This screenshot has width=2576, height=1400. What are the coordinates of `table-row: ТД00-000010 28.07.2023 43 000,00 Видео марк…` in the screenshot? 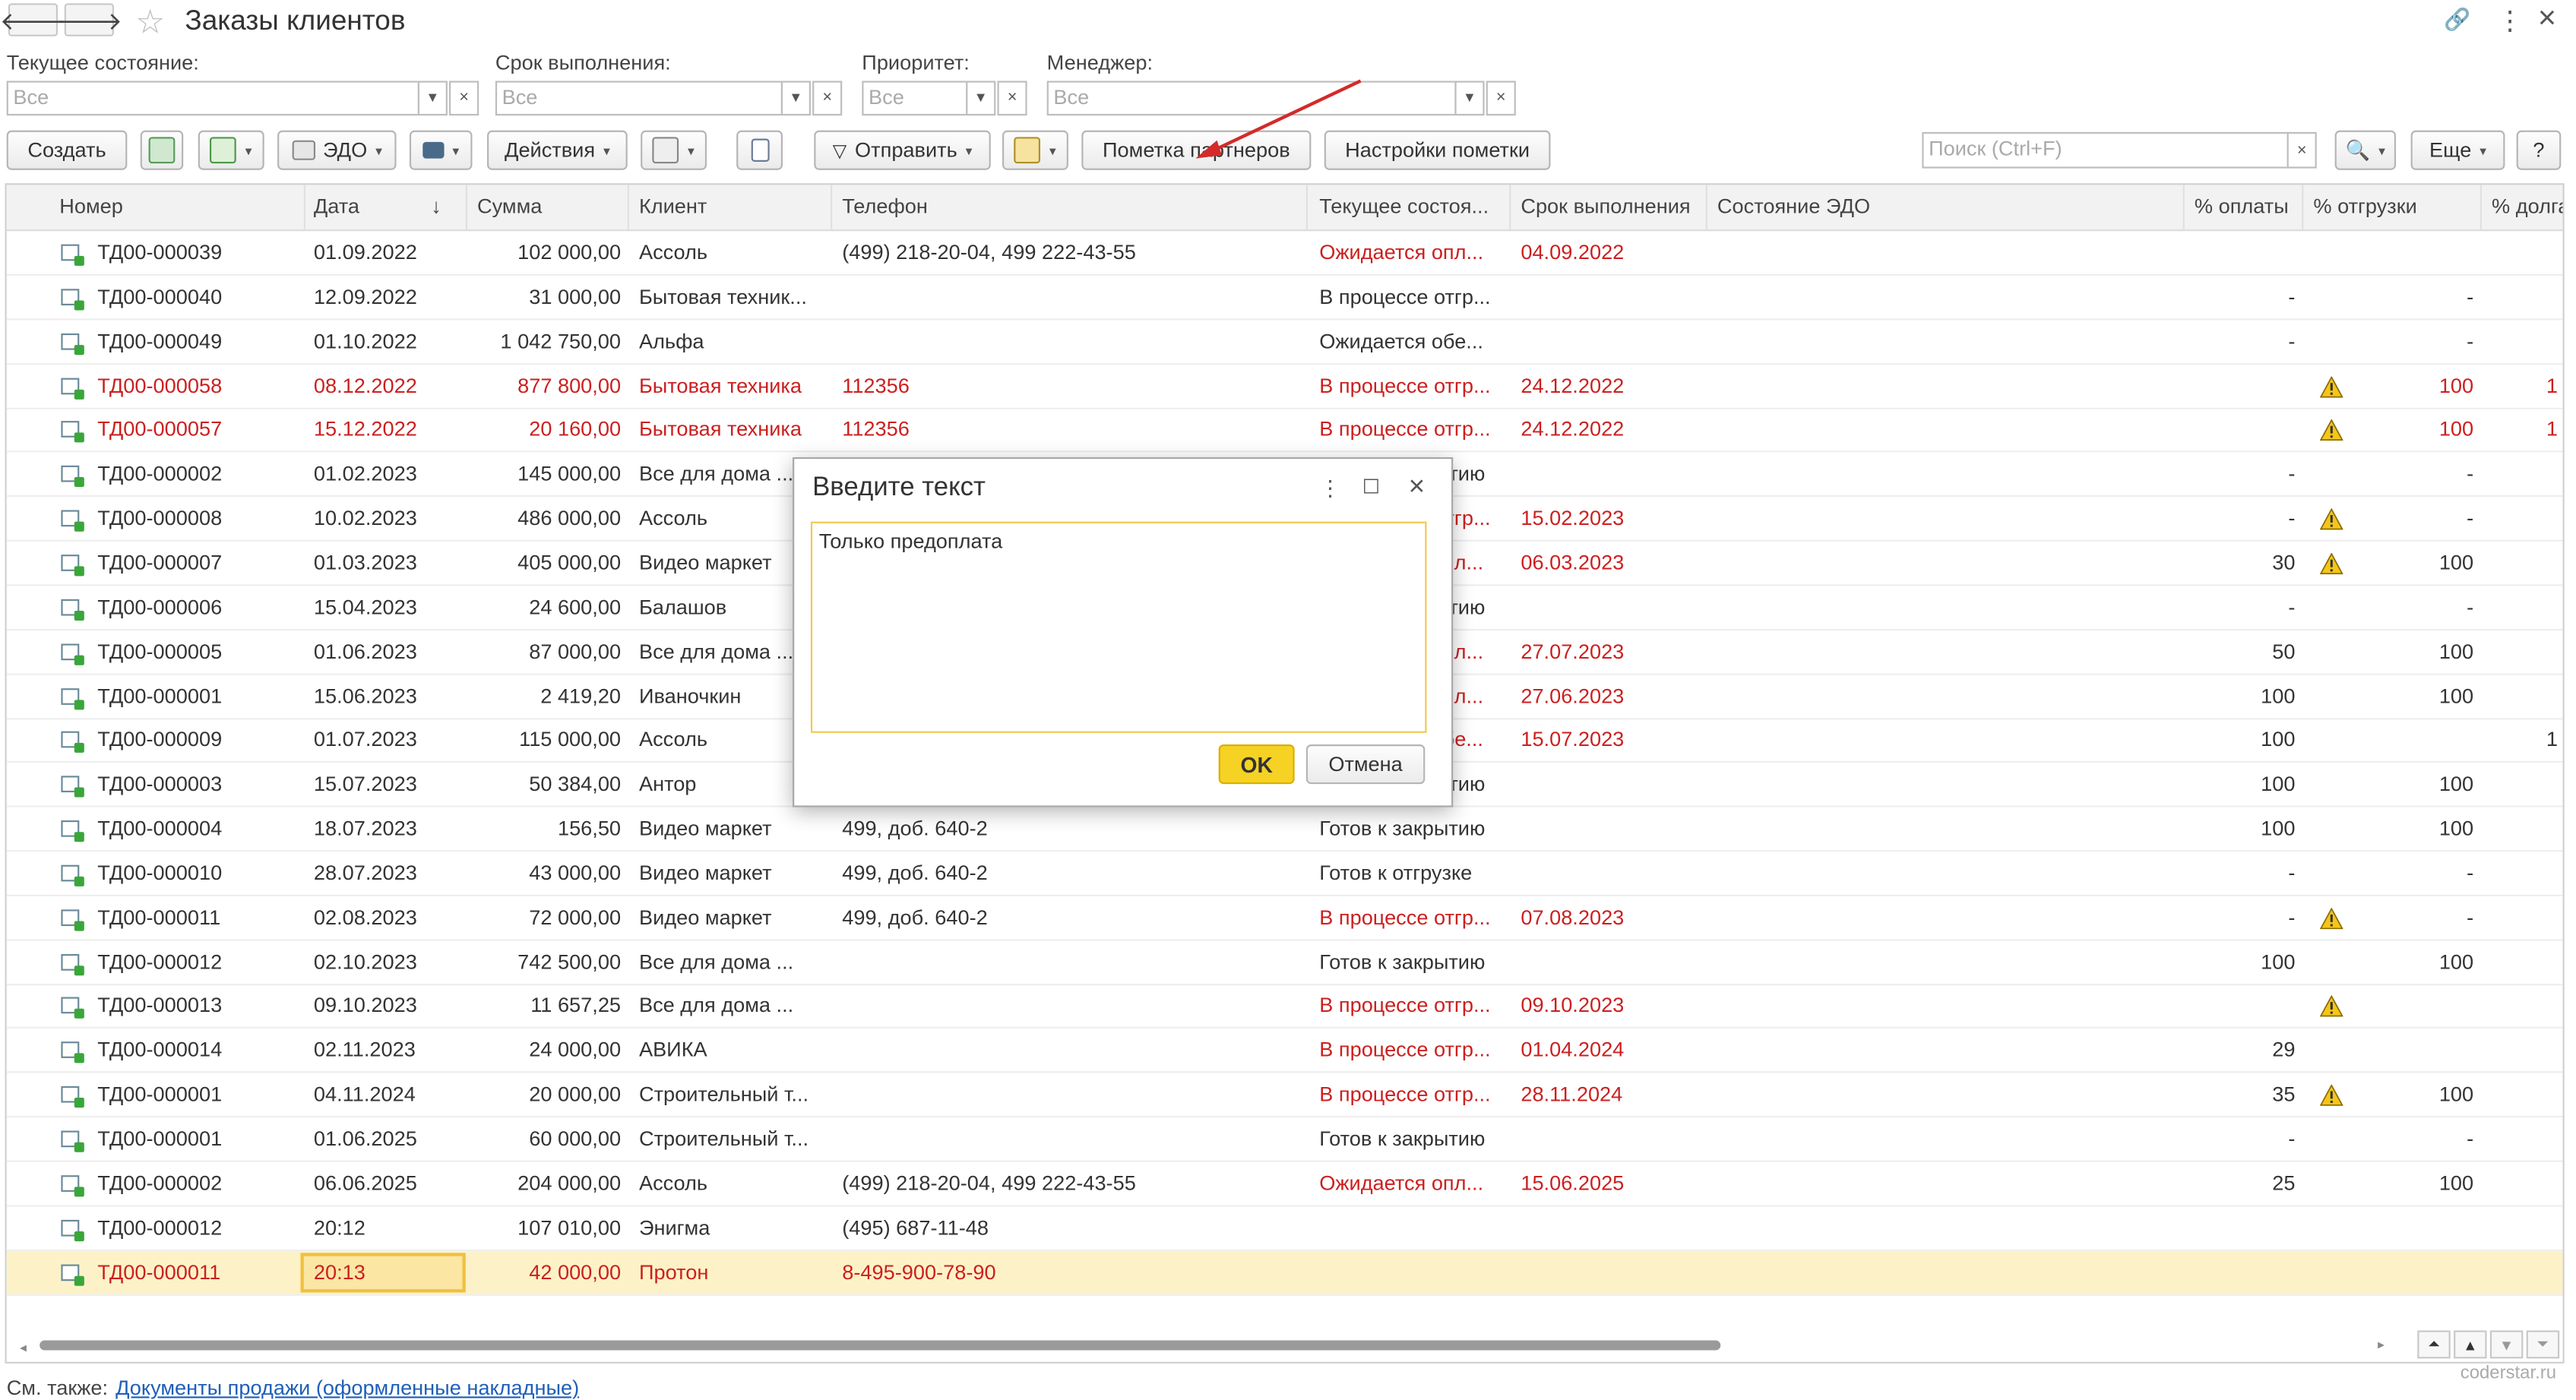 It's located at (1284, 874).